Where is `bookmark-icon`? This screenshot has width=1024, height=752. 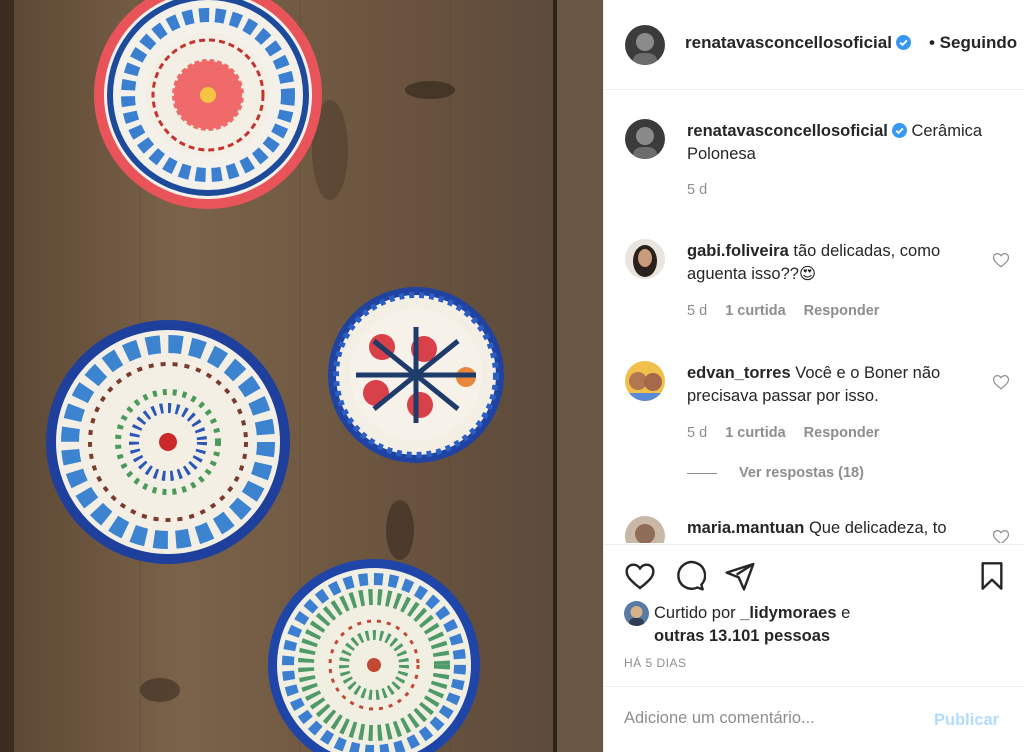 bookmark-icon is located at coordinates (992, 576).